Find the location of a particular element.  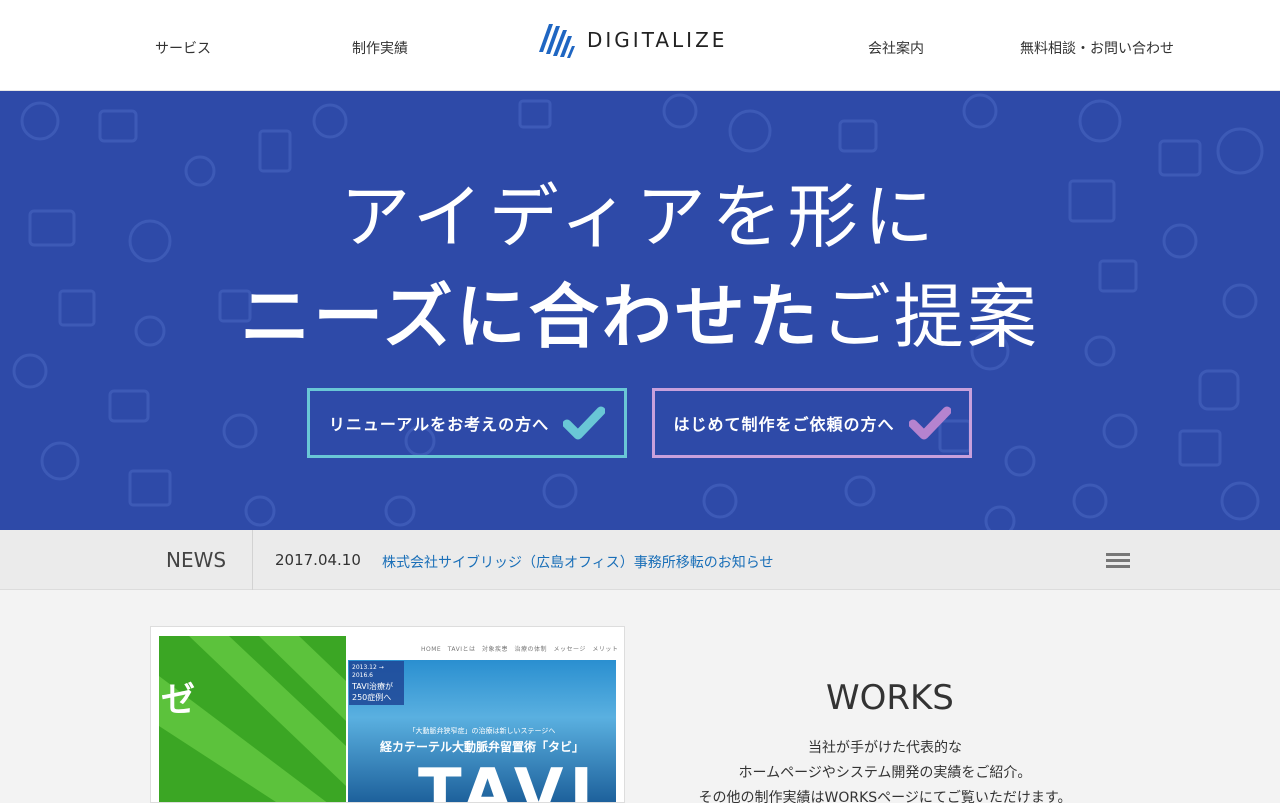

thumbnail-badge: 2013.12 → 2016.6 TAVI治療が 250症例へ is located at coordinates (376, 683).